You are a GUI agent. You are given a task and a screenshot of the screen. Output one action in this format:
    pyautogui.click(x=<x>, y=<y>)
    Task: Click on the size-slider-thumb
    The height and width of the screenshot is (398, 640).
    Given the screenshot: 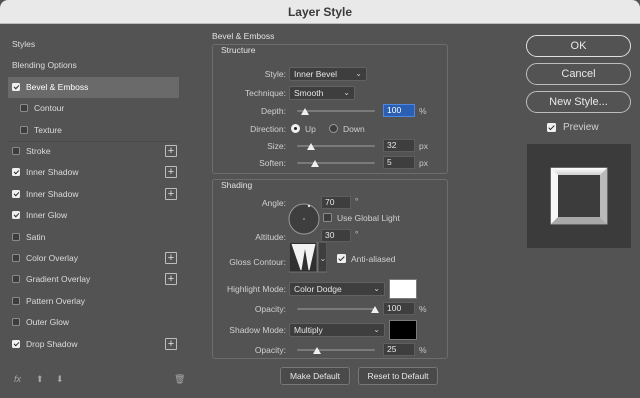 What is the action you would take?
    pyautogui.click(x=311, y=146)
    